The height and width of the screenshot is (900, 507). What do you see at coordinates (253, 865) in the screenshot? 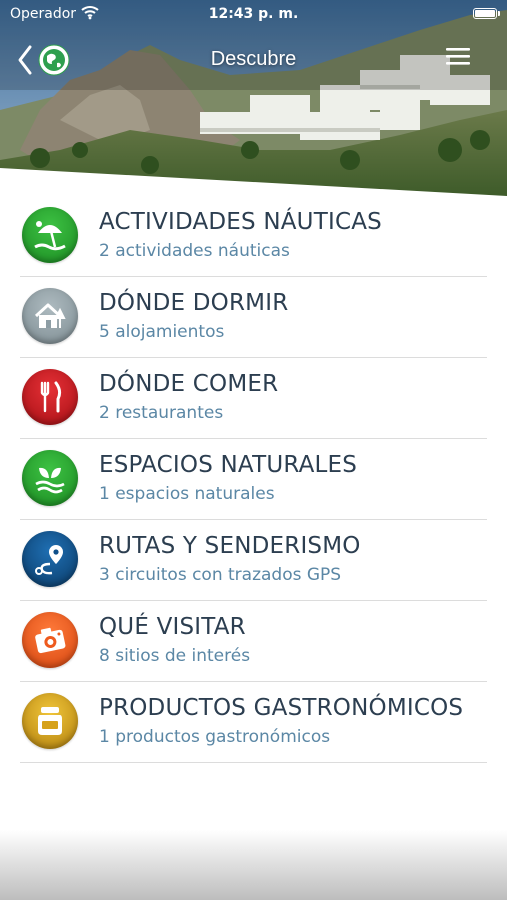
I see `bottom-shadow` at bounding box center [253, 865].